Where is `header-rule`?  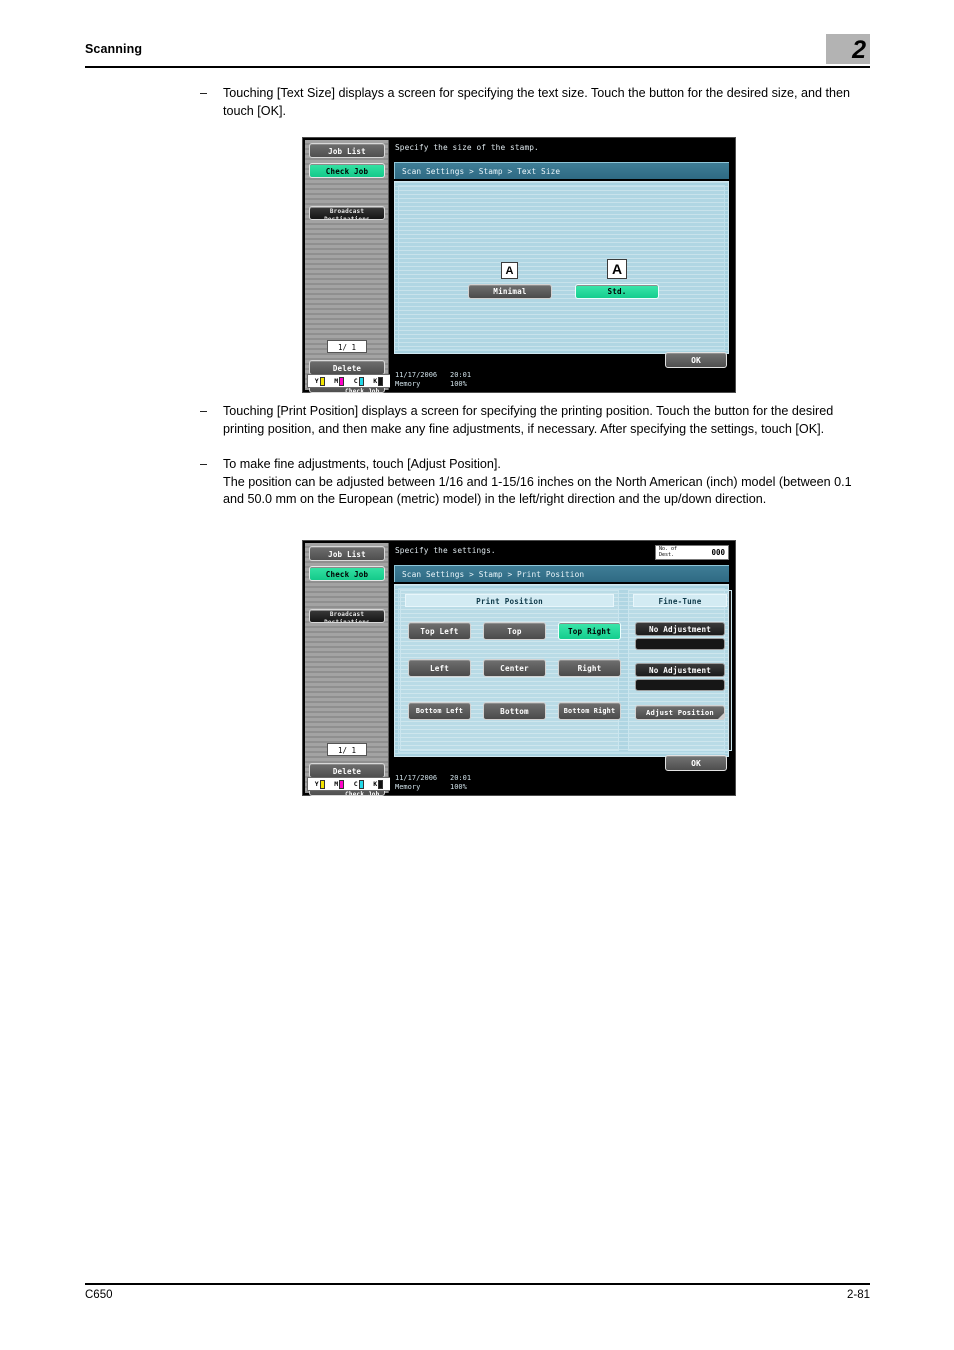 header-rule is located at coordinates (477, 67).